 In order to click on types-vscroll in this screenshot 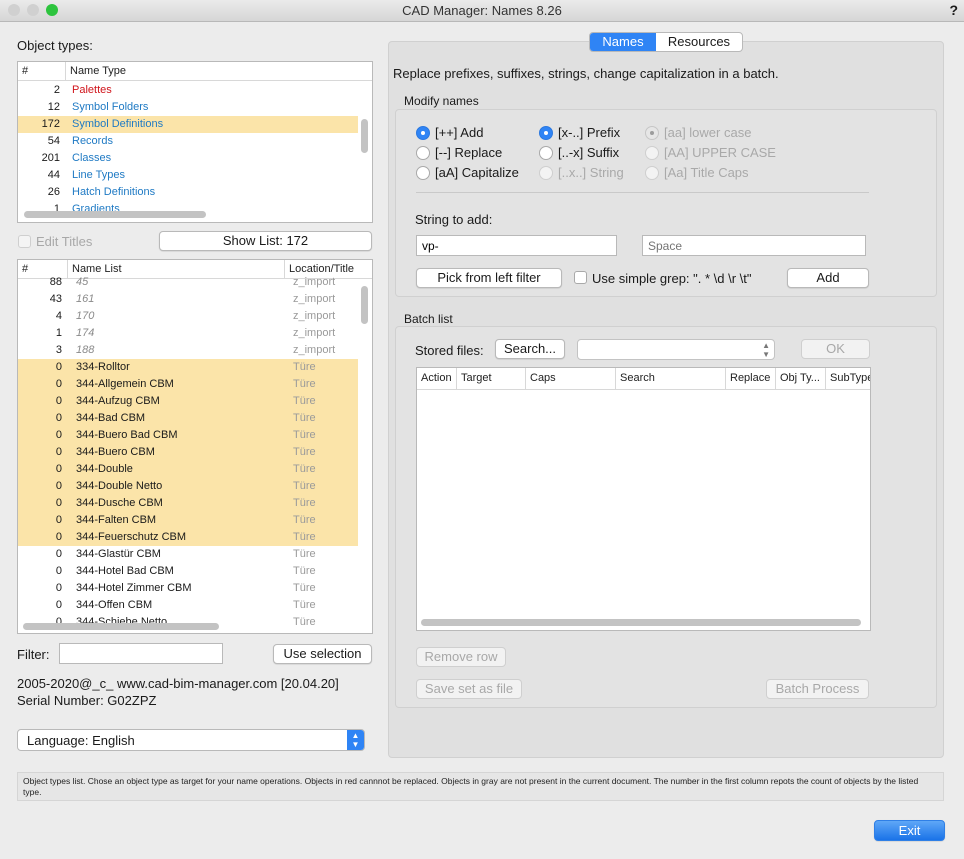, I will do `click(364, 136)`.